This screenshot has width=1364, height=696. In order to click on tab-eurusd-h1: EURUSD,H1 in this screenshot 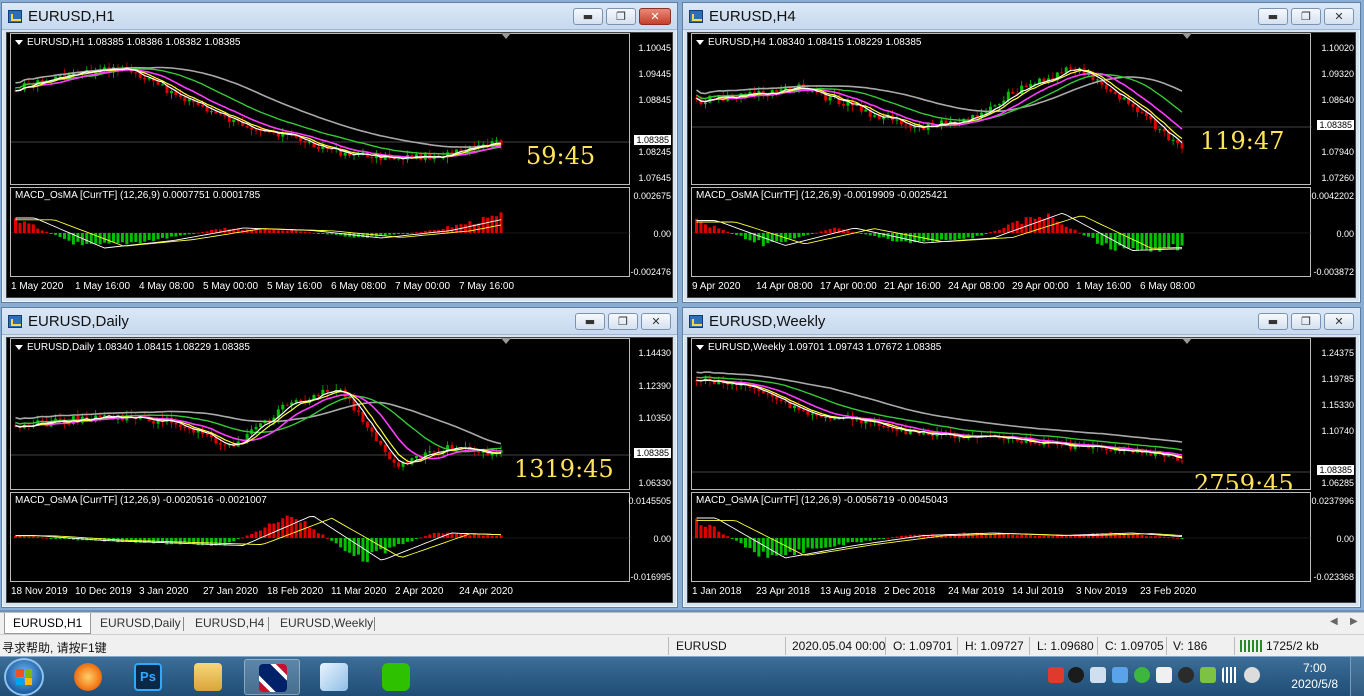, I will do `click(48, 623)`.